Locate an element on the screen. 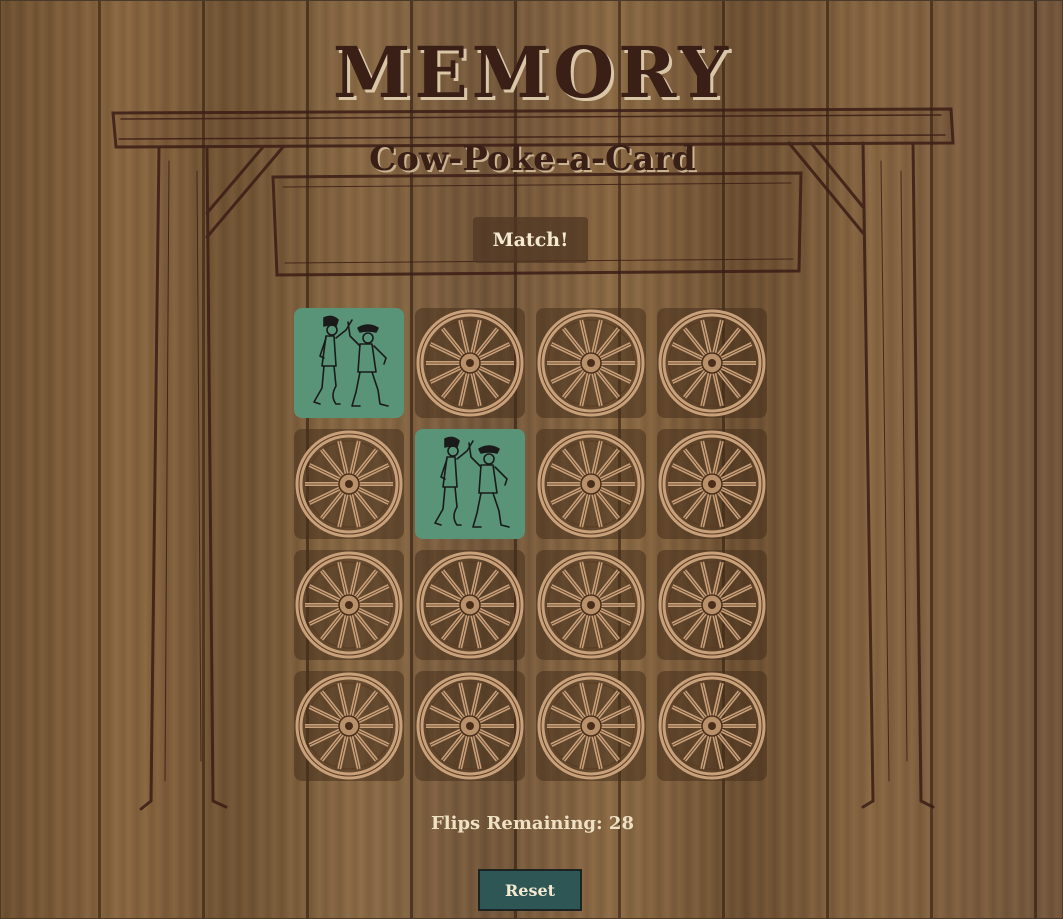 The image size is (1063, 919). game-title: MEMORY is located at coordinates (532, 72).